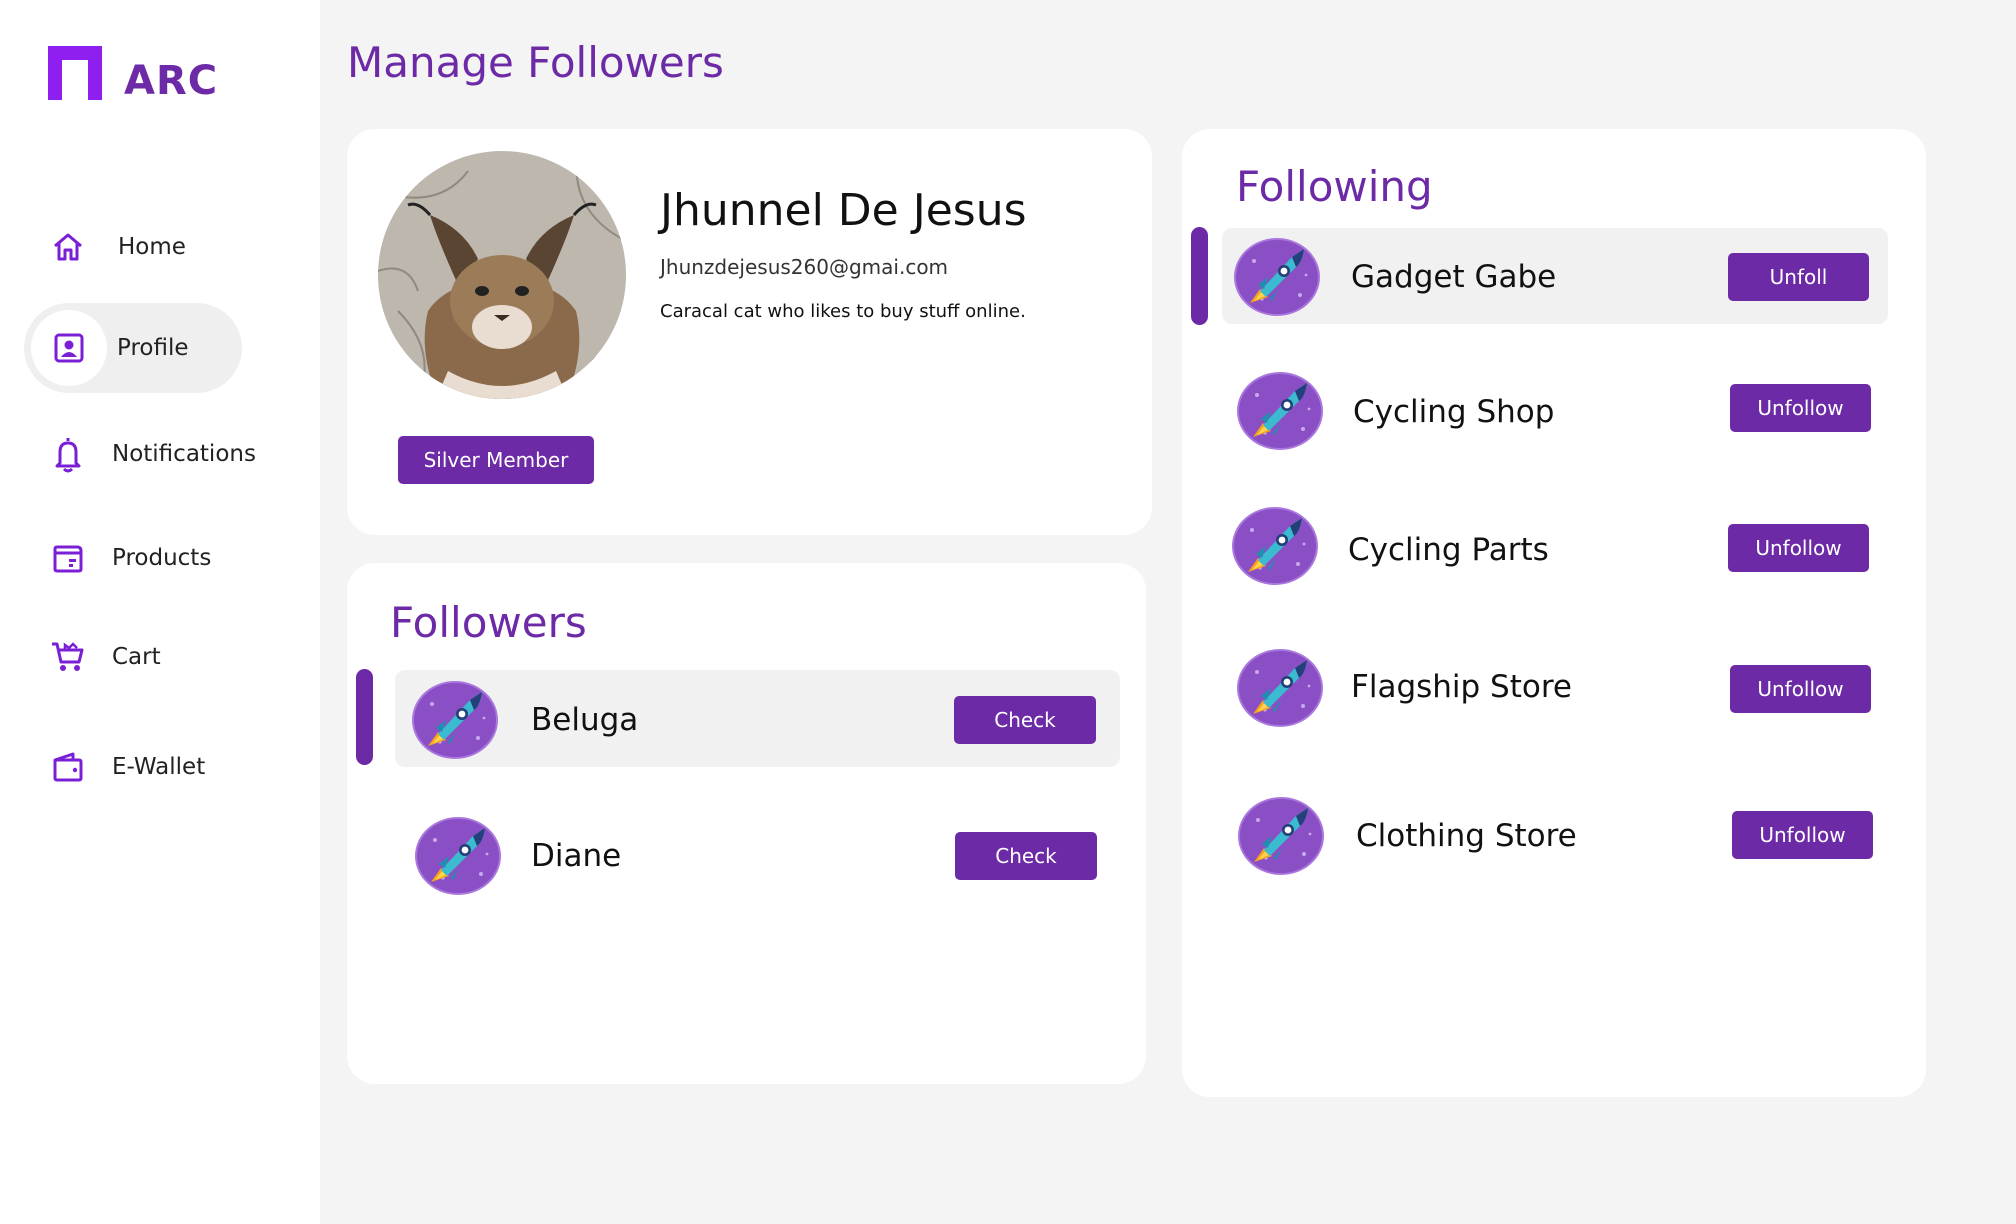 This screenshot has height=1224, width=2016. Describe the element at coordinates (1334, 186) in the screenshot. I see `following-title: Following` at that location.